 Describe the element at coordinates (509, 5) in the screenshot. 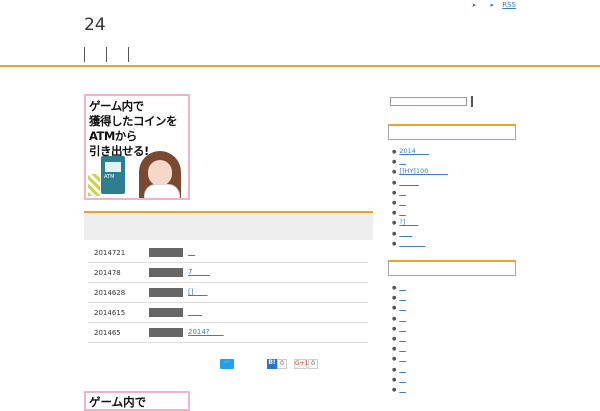

I see `rss-link: RSS` at that location.